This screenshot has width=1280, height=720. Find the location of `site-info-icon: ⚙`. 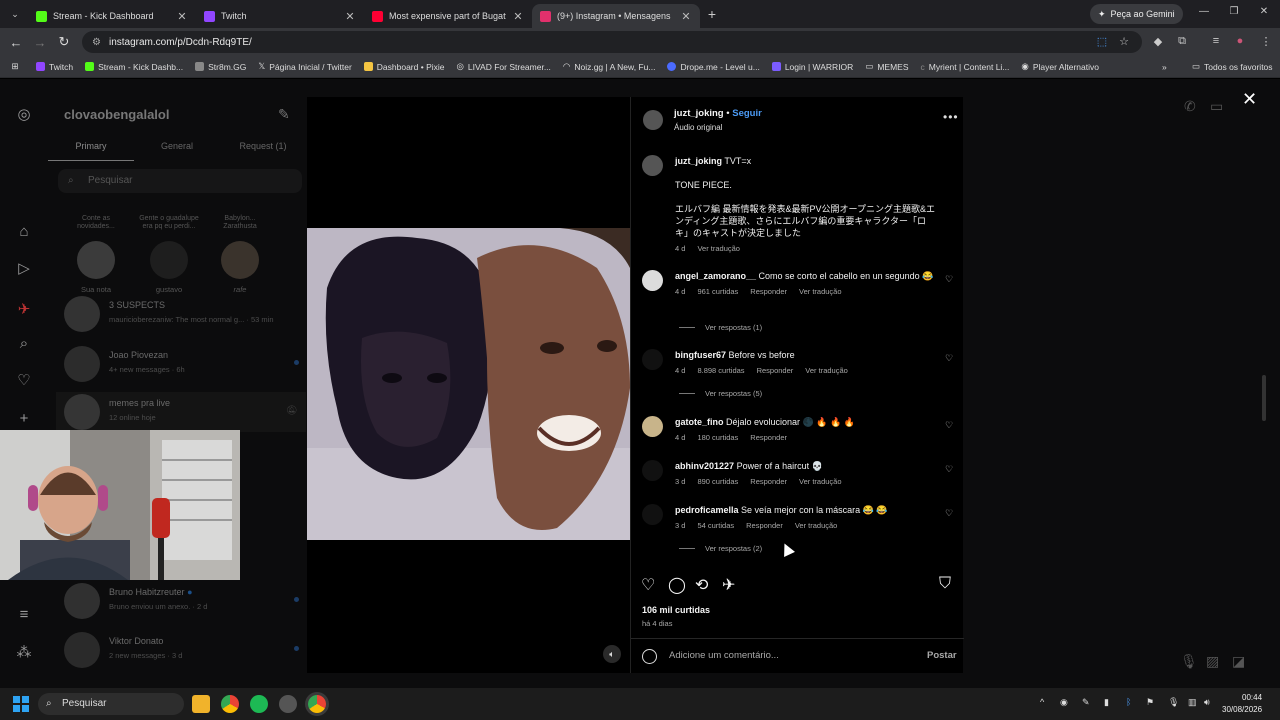

site-info-icon: ⚙ is located at coordinates (96, 42).